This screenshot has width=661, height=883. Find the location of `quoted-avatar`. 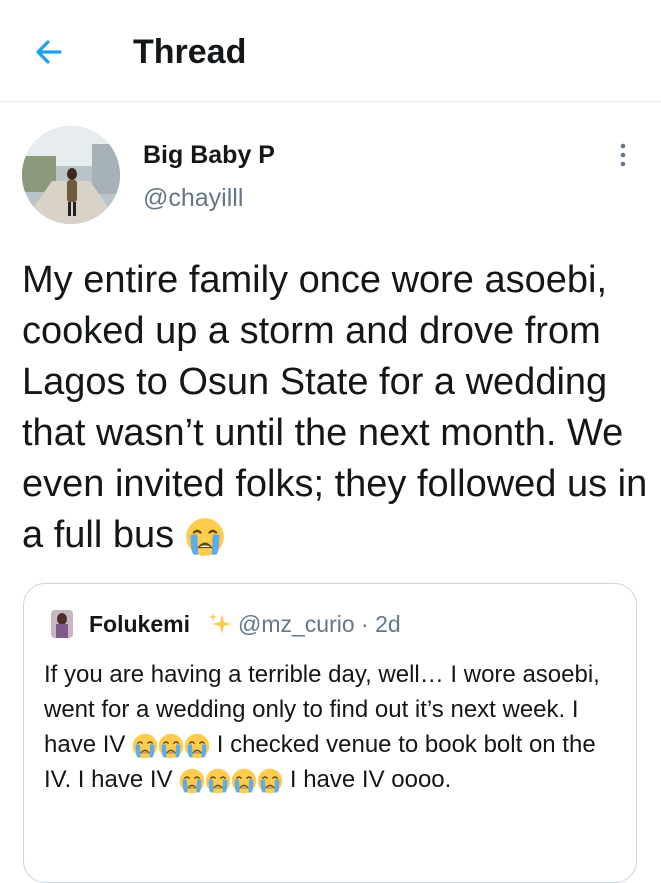

quoted-avatar is located at coordinates (62, 624).